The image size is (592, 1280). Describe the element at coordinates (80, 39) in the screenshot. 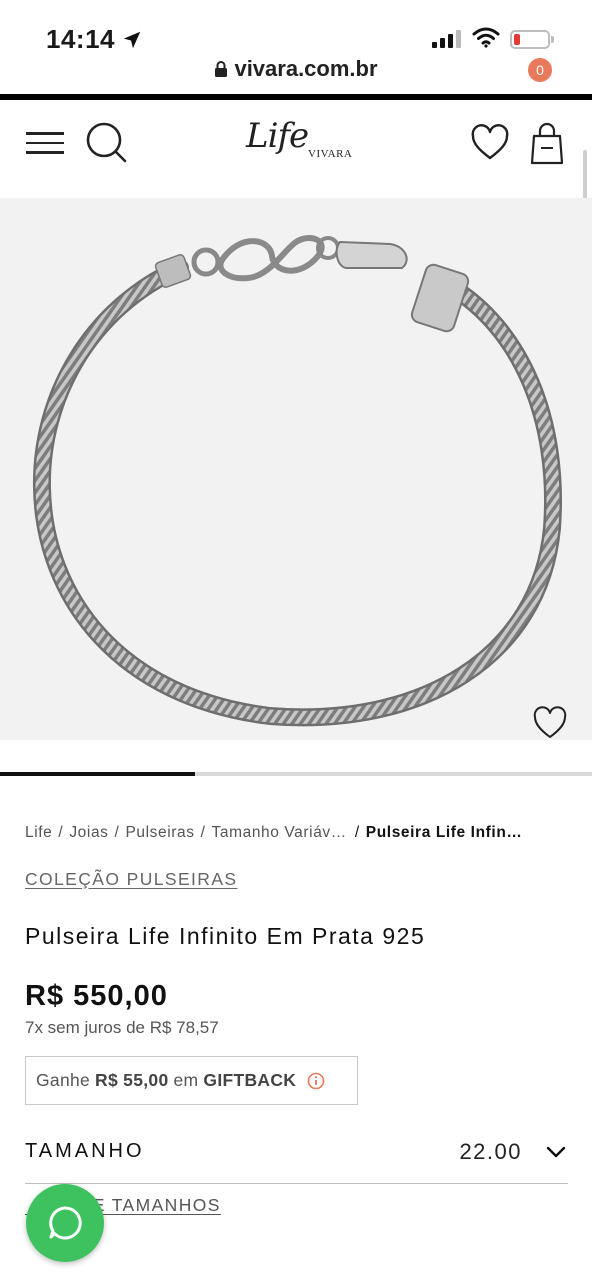

I see `time-text: 14:14` at that location.